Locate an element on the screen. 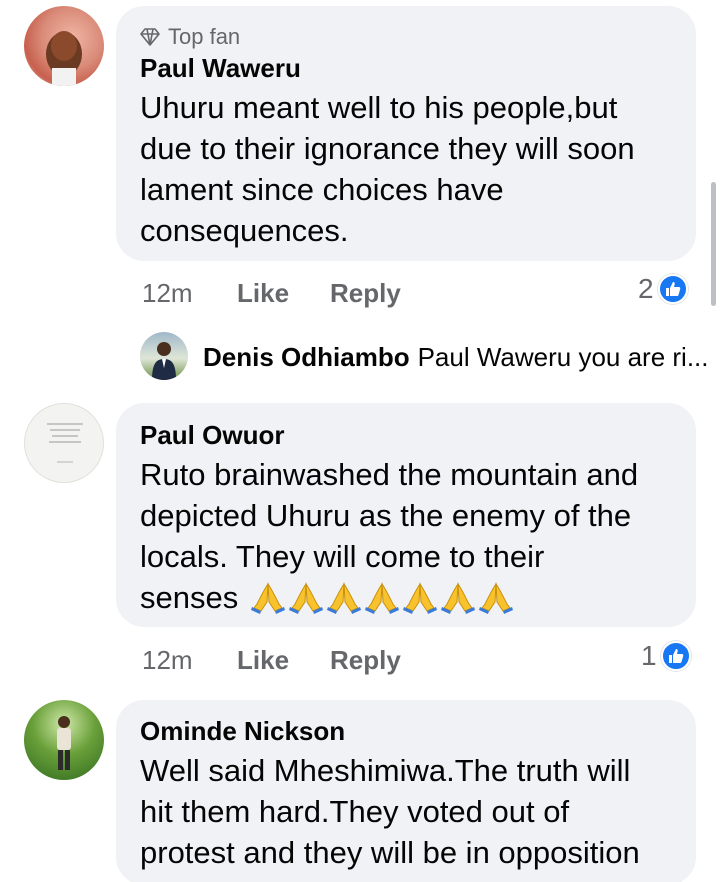  comment-author: Paul Waweru is located at coordinates (220, 68).